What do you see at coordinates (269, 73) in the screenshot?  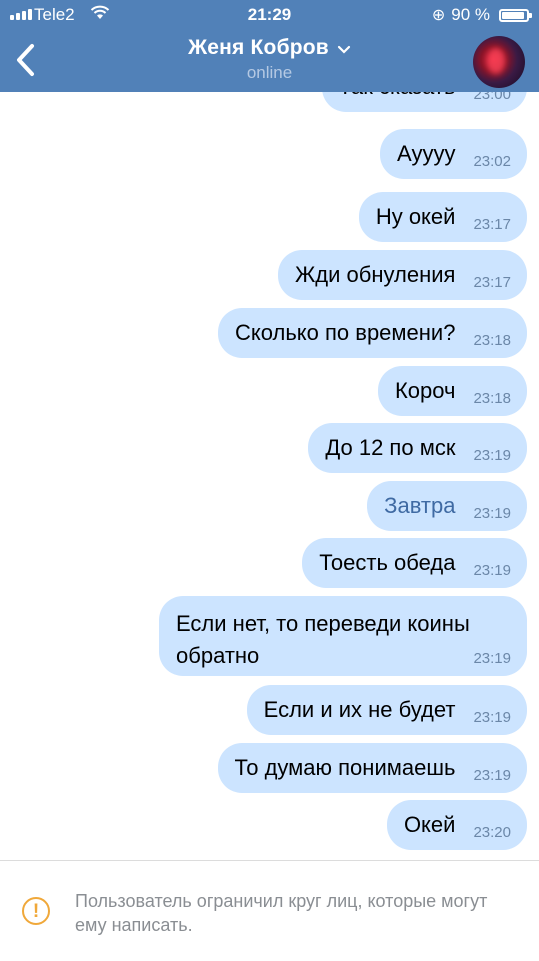 I see `presence-status: online` at bounding box center [269, 73].